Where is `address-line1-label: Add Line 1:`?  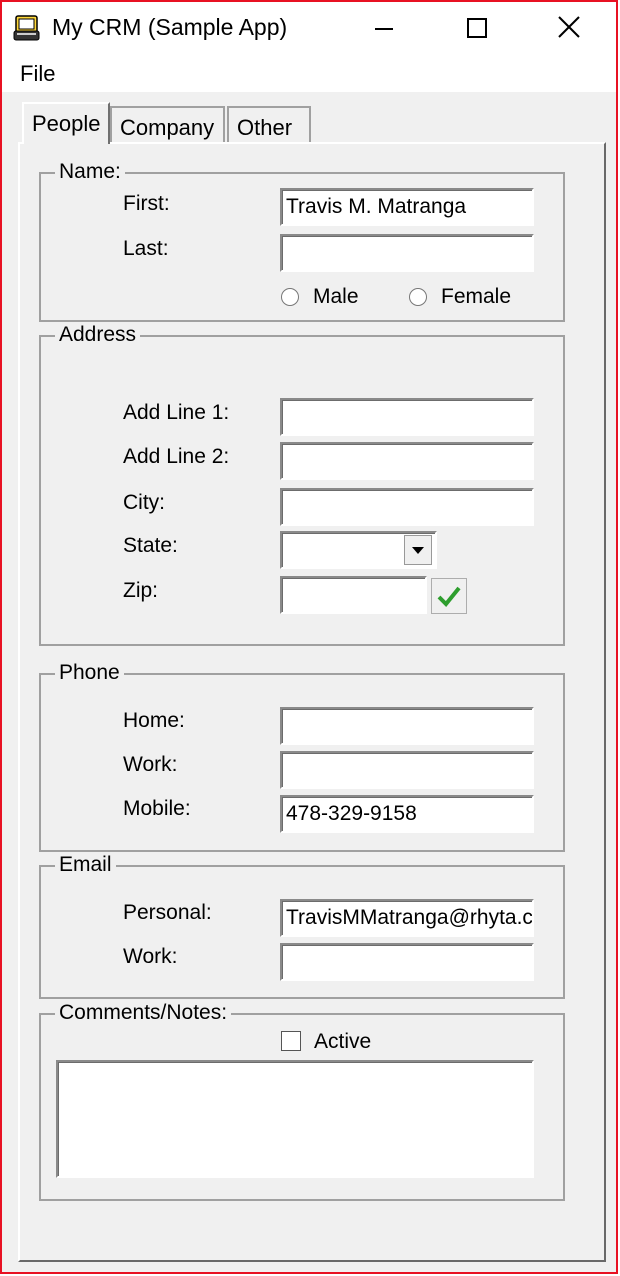
address-line1-label: Add Line 1: is located at coordinates (176, 412).